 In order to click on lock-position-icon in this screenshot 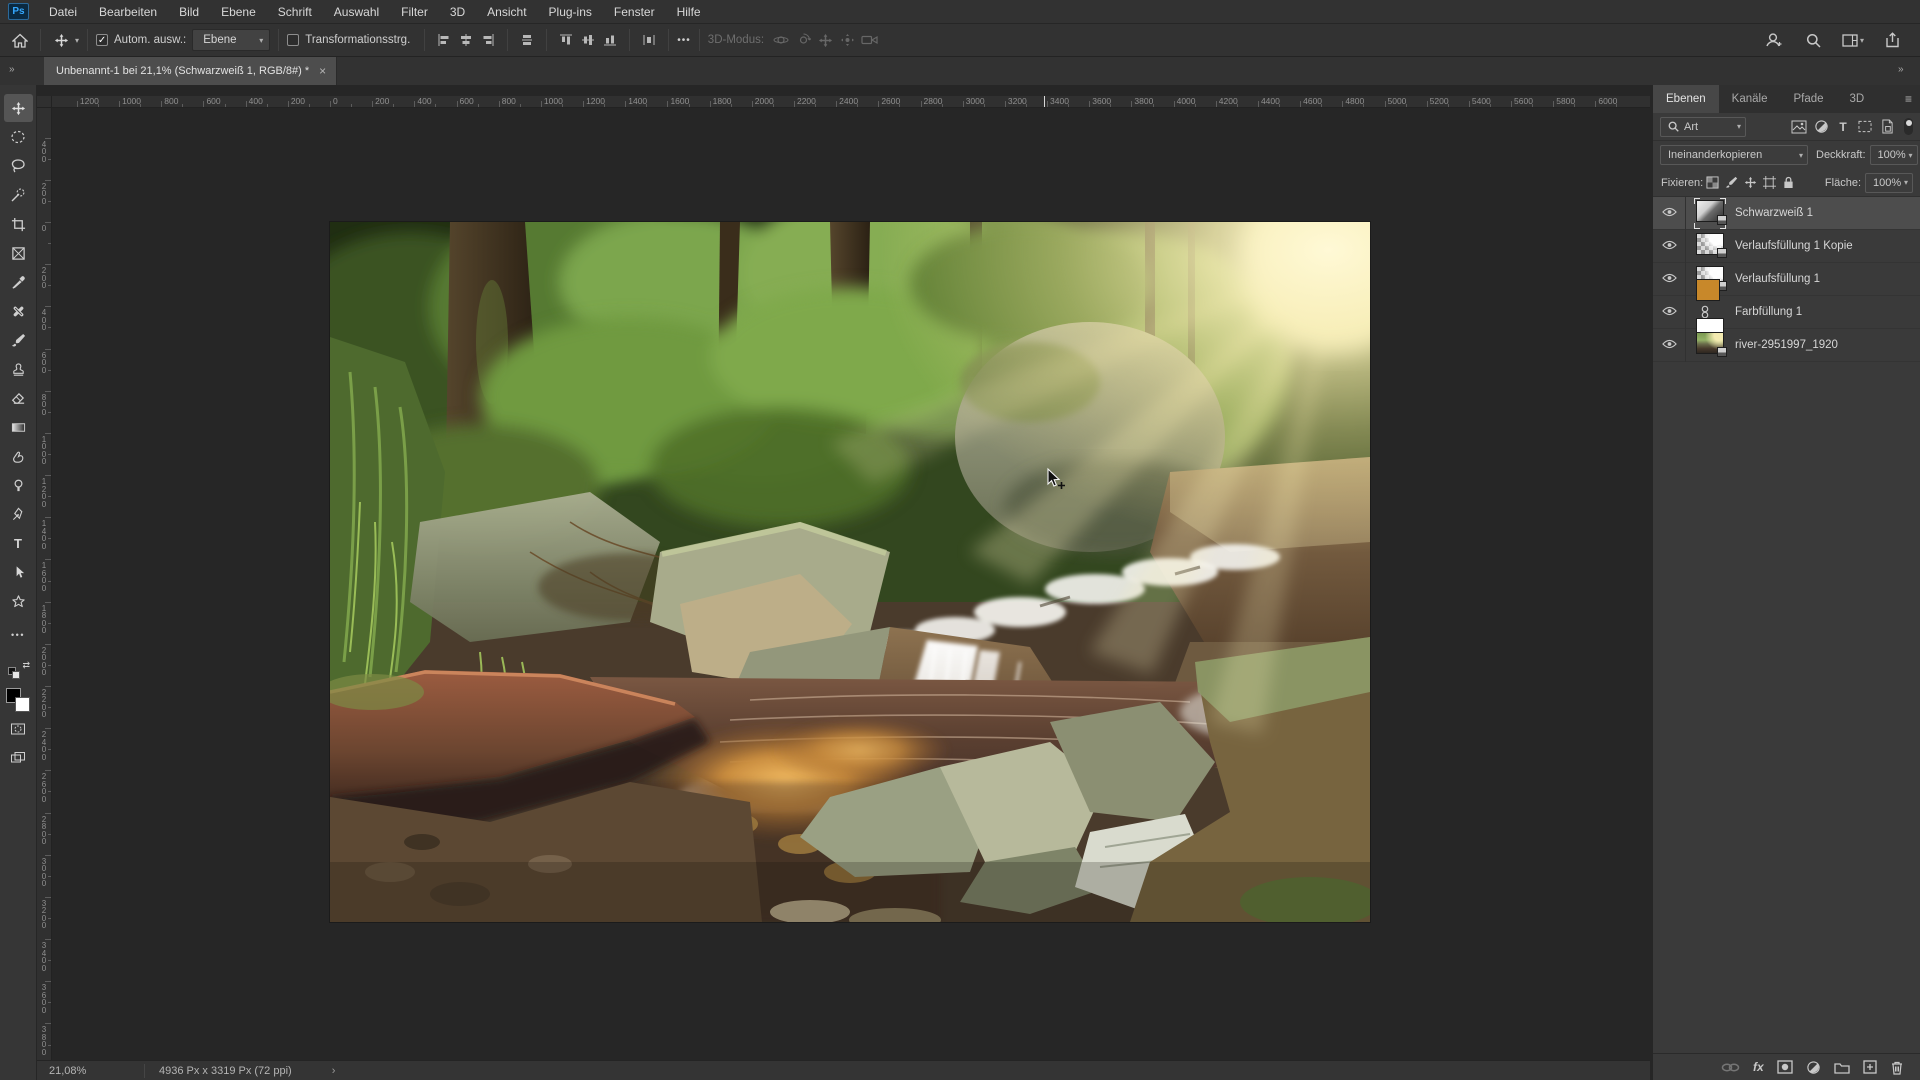, I will do `click(1750, 182)`.